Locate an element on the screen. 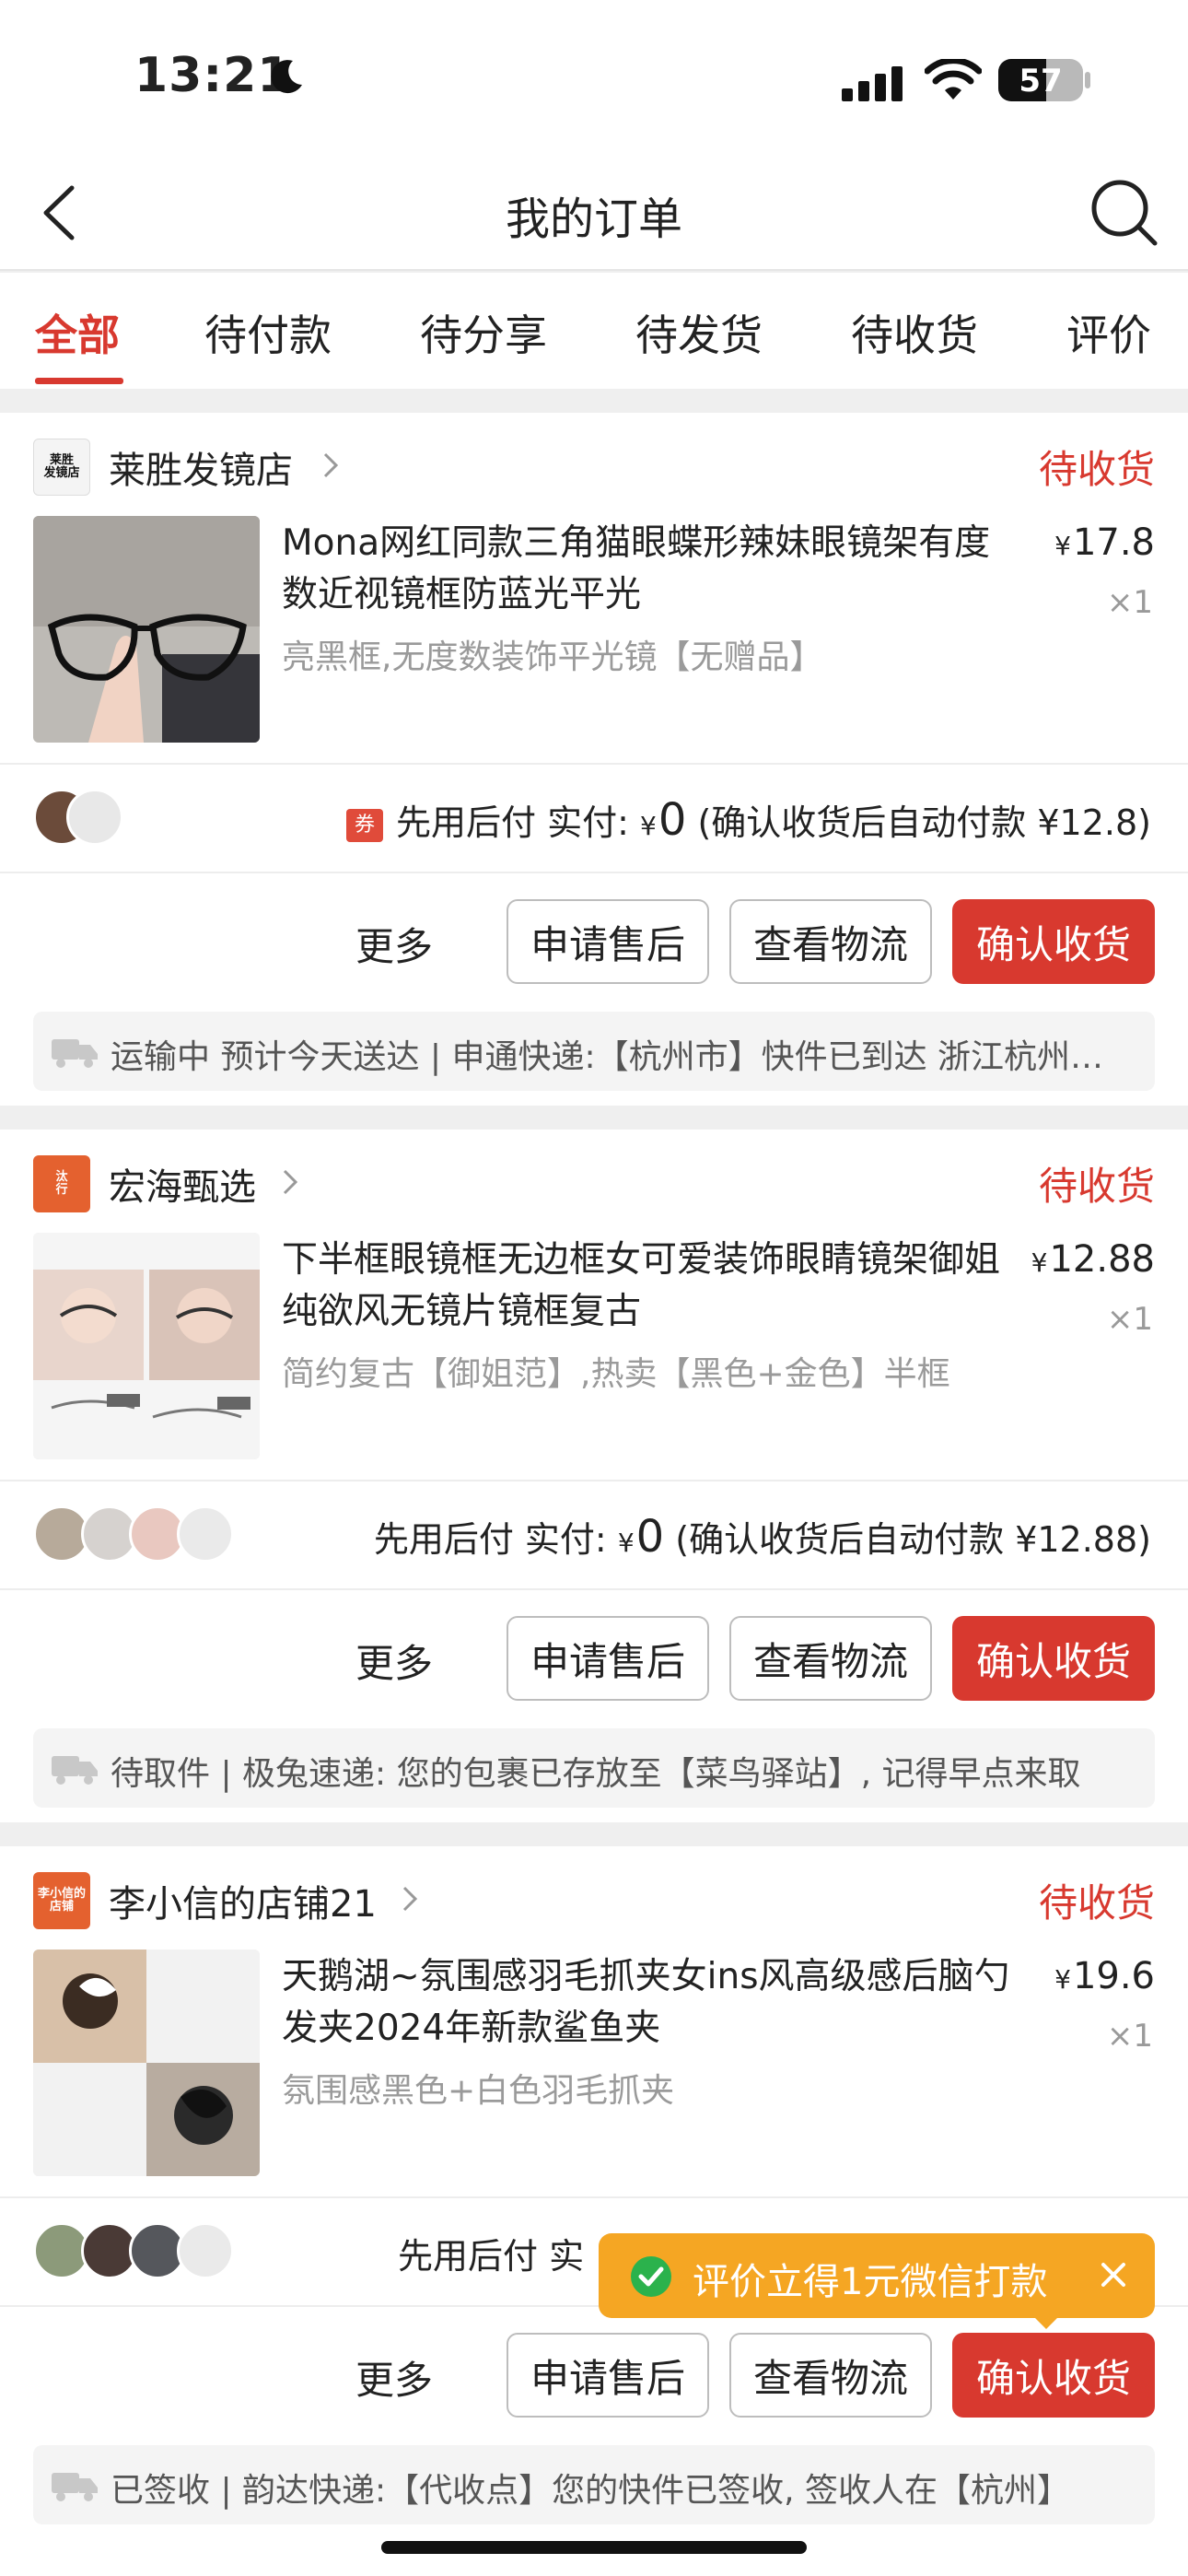 This screenshot has height=2576, width=1188. logistics-bar: 已签收 | 韵达快递:【代收点】您的快件已签收, 签收人在【杭州】 is located at coordinates (594, 2484).